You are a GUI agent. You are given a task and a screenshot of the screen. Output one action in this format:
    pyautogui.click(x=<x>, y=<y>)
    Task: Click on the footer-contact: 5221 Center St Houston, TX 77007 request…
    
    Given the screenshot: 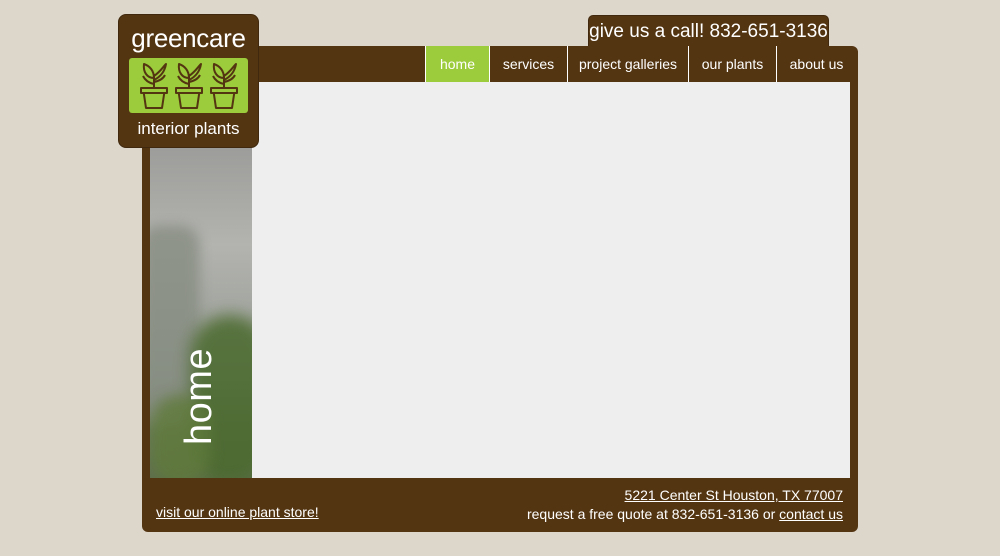 What is the action you would take?
    pyautogui.click(x=685, y=505)
    